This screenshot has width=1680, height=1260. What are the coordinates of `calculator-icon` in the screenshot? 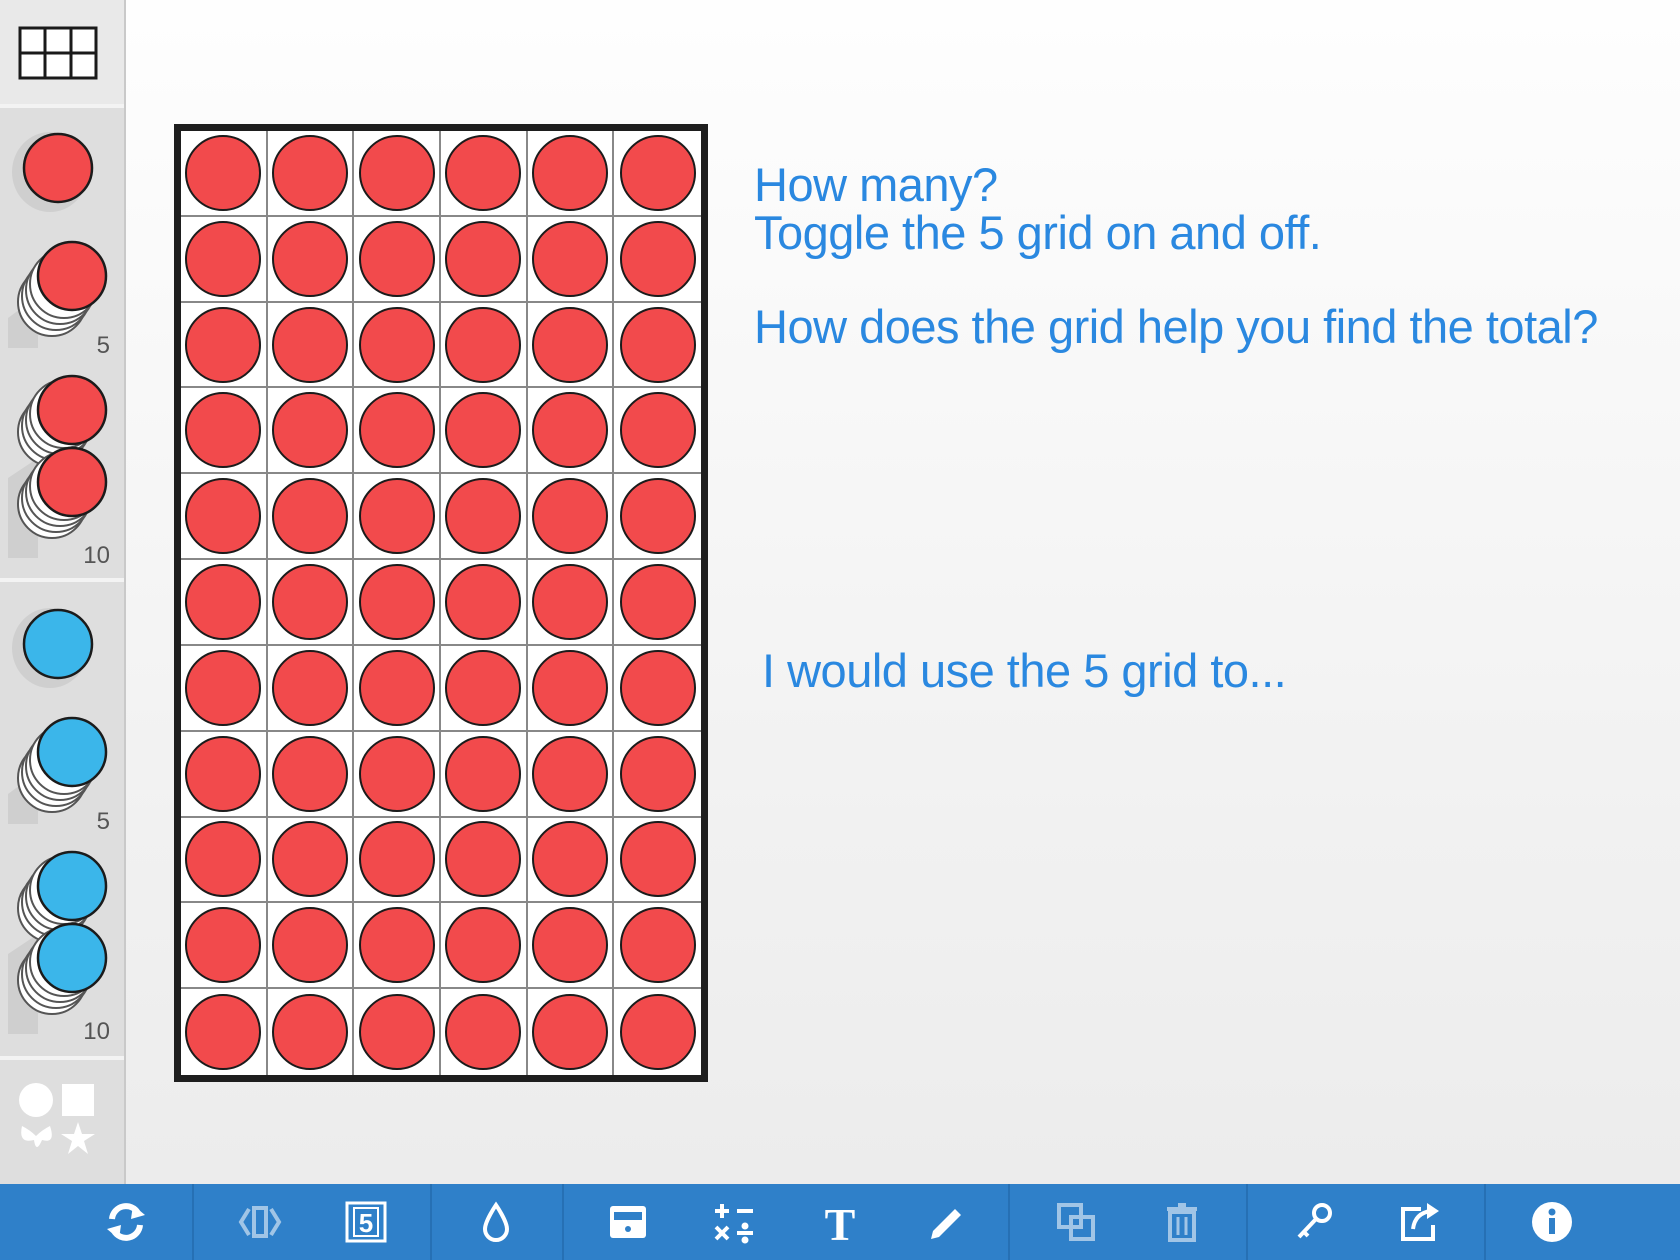 It's located at (628, 1222).